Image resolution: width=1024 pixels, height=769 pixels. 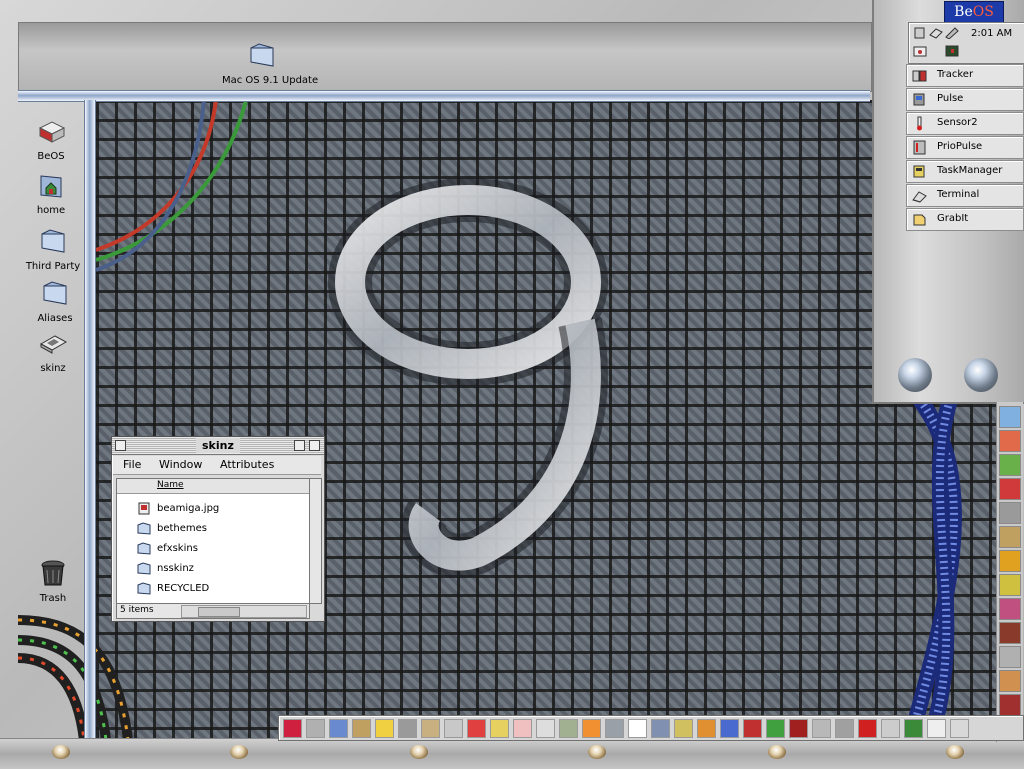 I want to click on bottom-rail, so click(x=512, y=753).